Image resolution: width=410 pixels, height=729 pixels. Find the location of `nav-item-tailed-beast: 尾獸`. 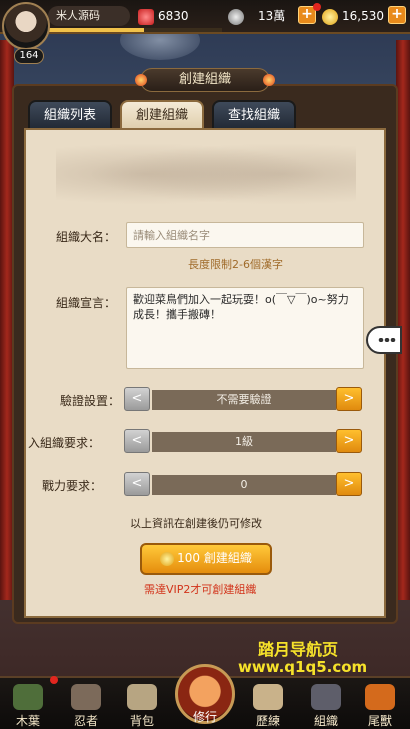

nav-item-tailed-beast: 尾獸 is located at coordinates (380, 706).